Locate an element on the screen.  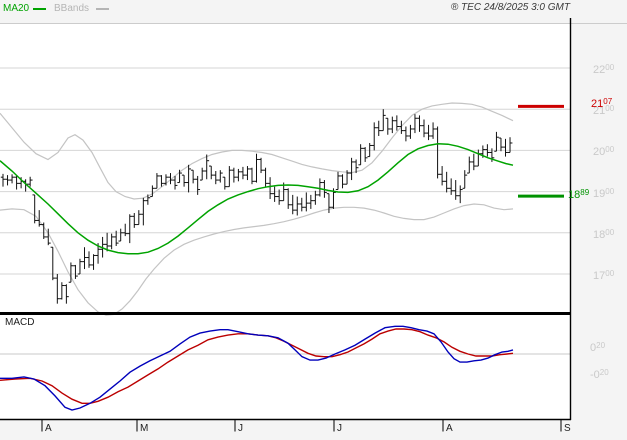
legend-ma20-dash-icon is located at coordinates (39, 9).